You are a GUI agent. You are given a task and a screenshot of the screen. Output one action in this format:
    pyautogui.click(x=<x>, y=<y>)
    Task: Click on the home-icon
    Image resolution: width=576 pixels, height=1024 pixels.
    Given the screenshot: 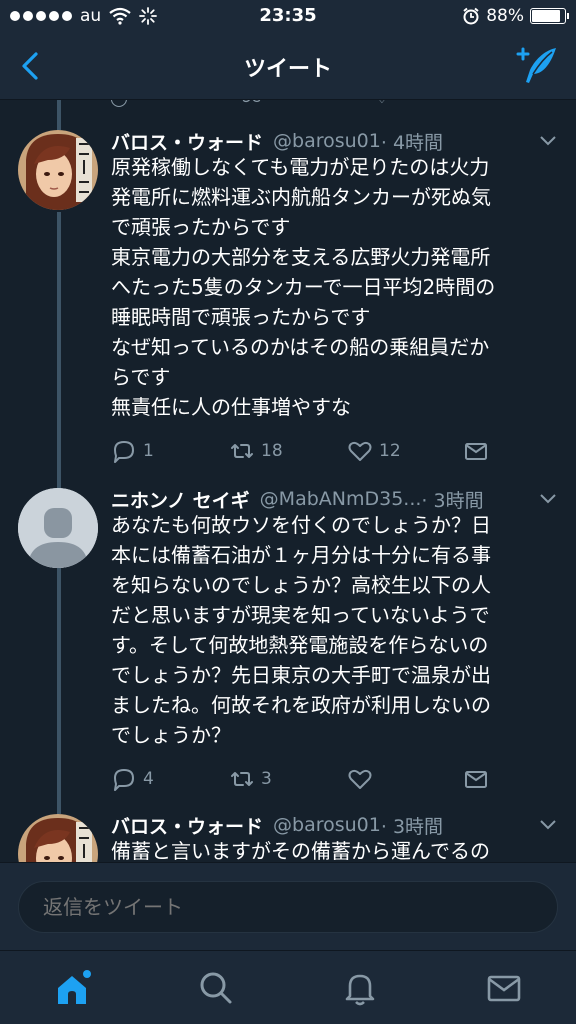 What is the action you would take?
    pyautogui.click(x=74, y=987)
    